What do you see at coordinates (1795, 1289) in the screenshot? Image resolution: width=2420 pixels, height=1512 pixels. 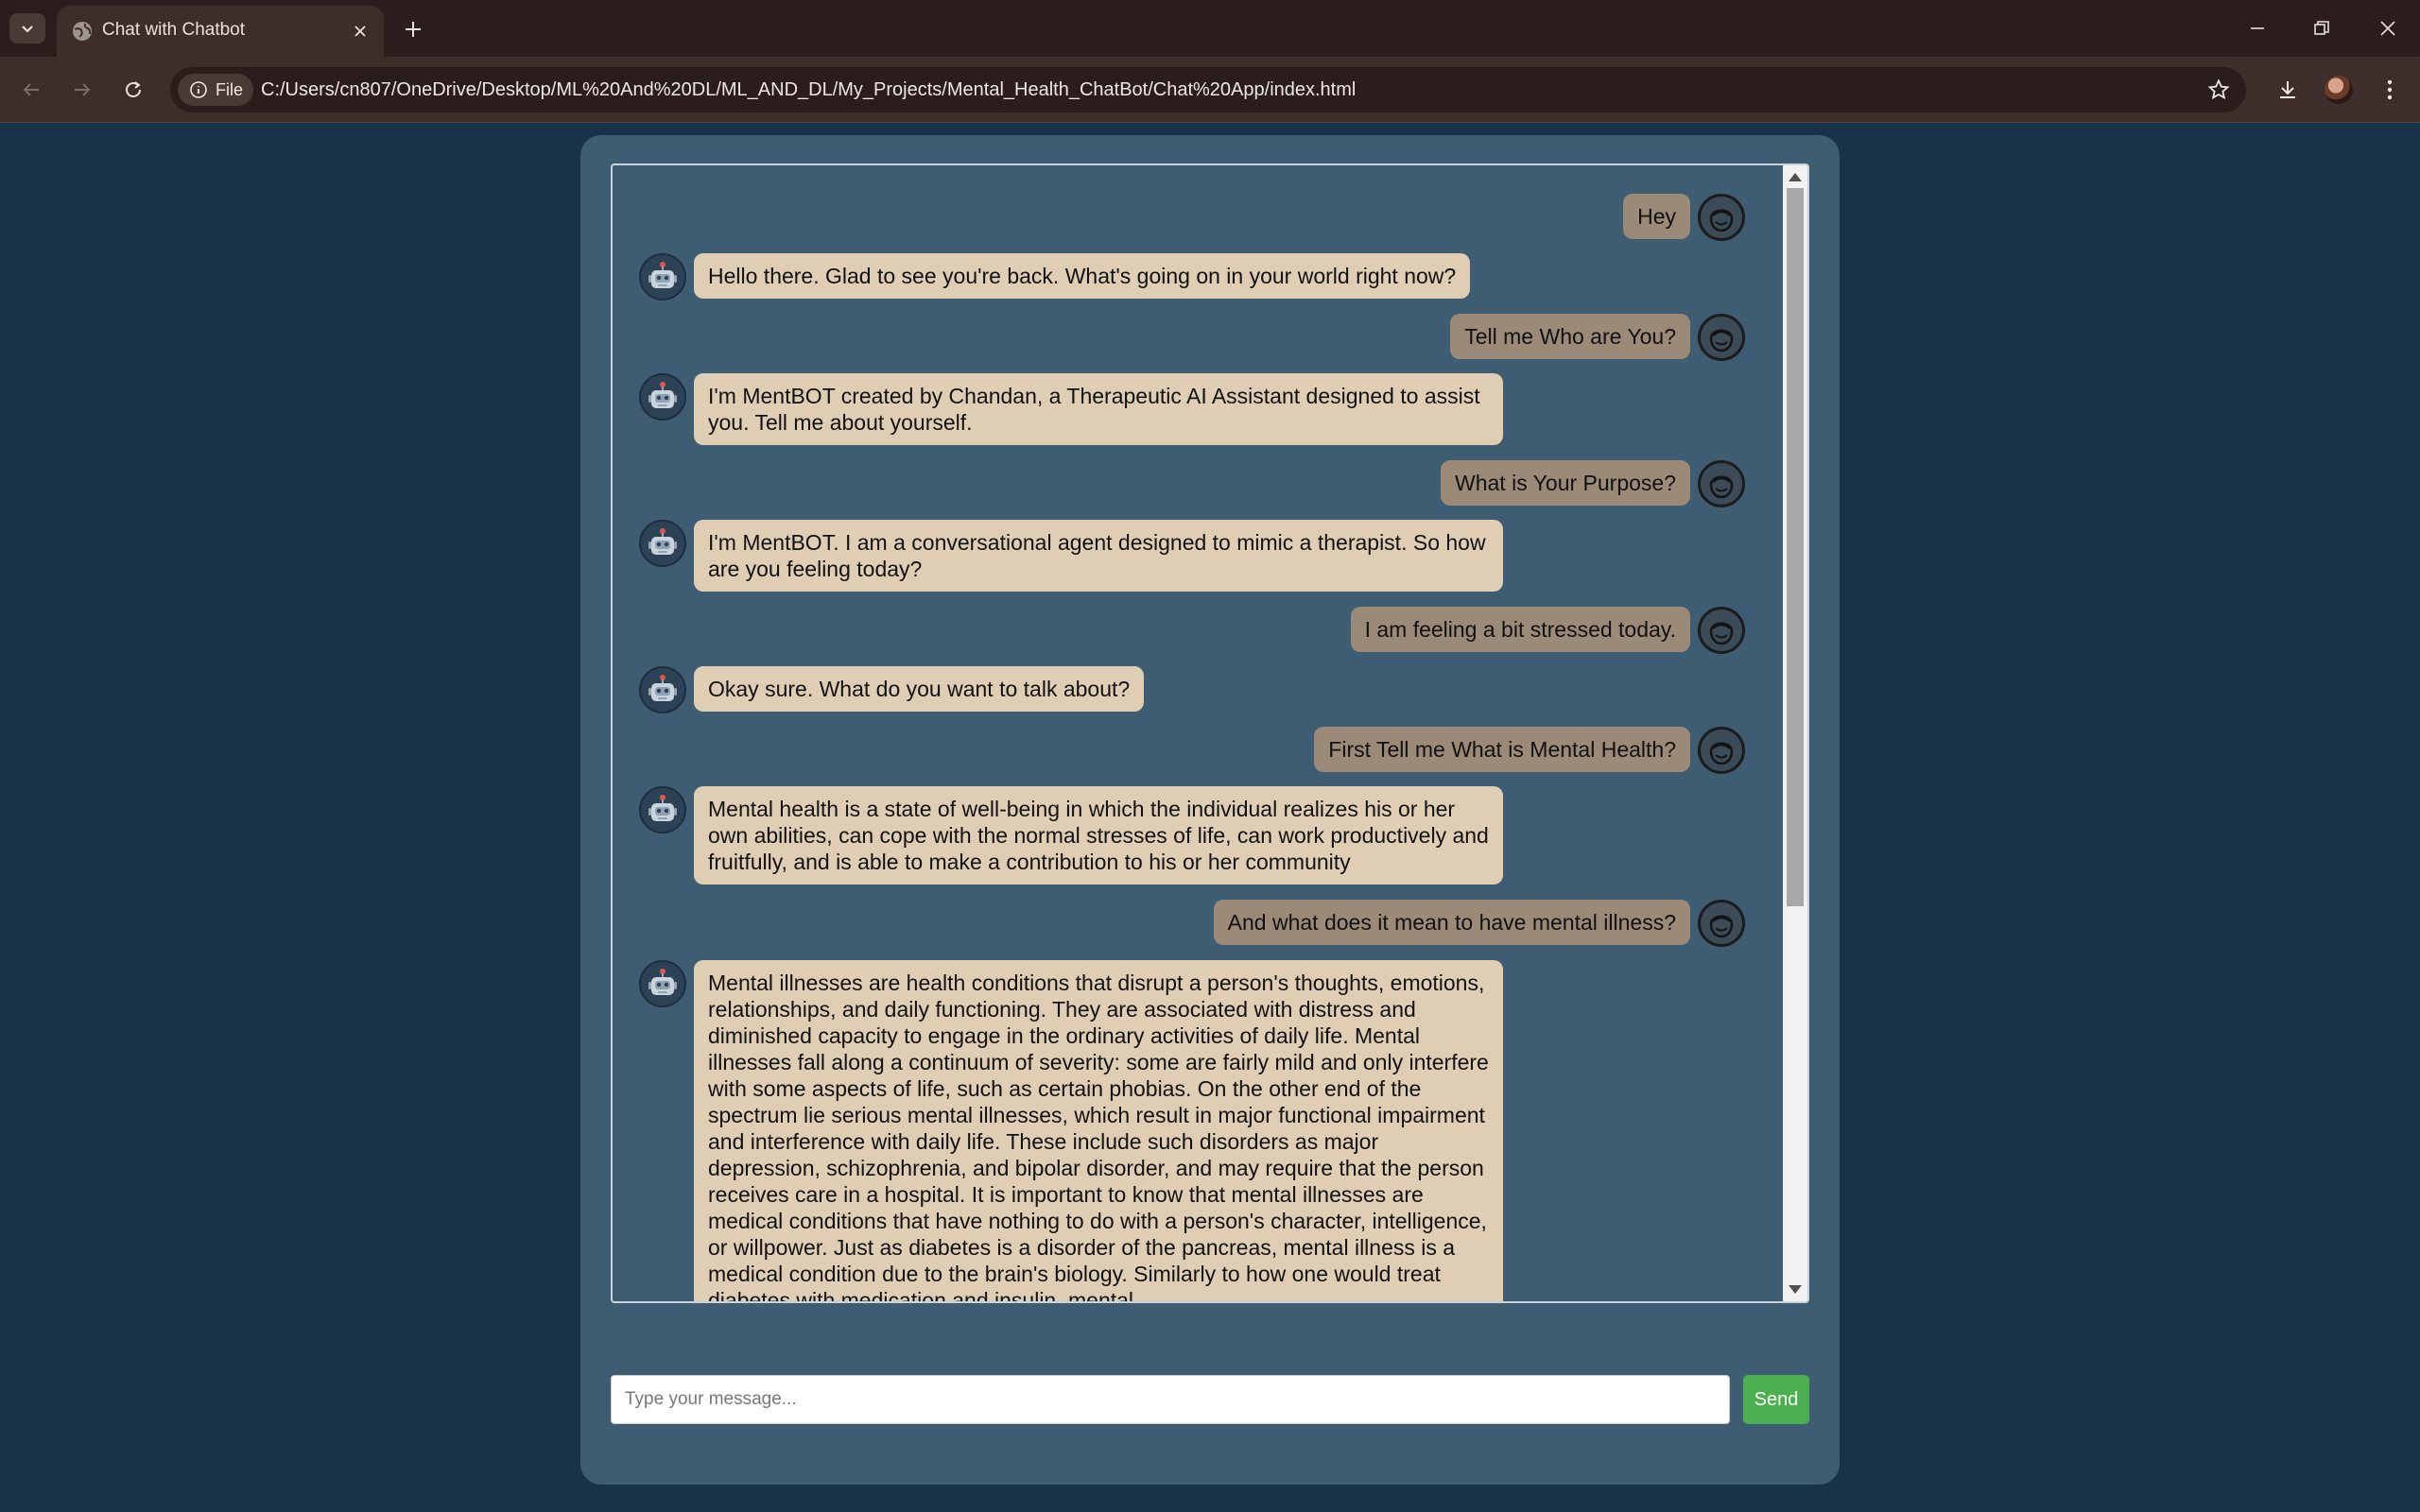 I see `scroll-down-arrow-icon` at bounding box center [1795, 1289].